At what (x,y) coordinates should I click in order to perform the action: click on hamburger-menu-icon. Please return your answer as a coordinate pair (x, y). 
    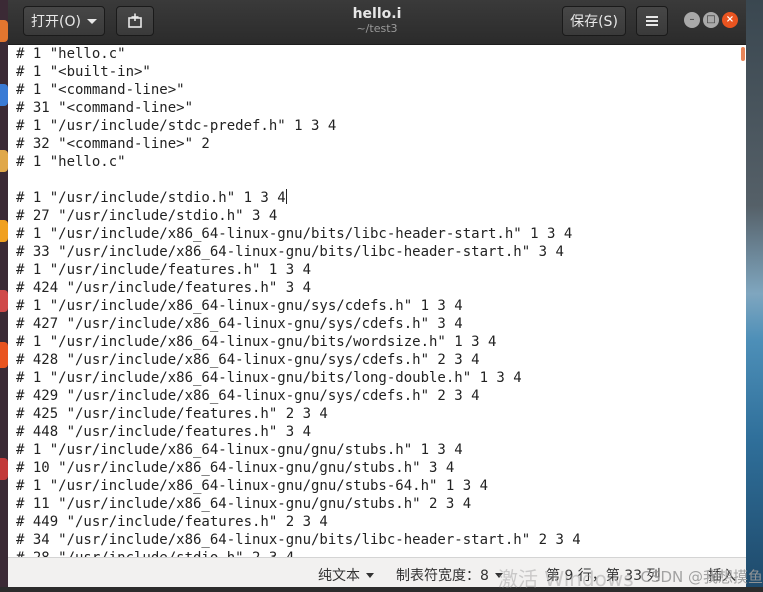
    Looking at the image, I should click on (652, 21).